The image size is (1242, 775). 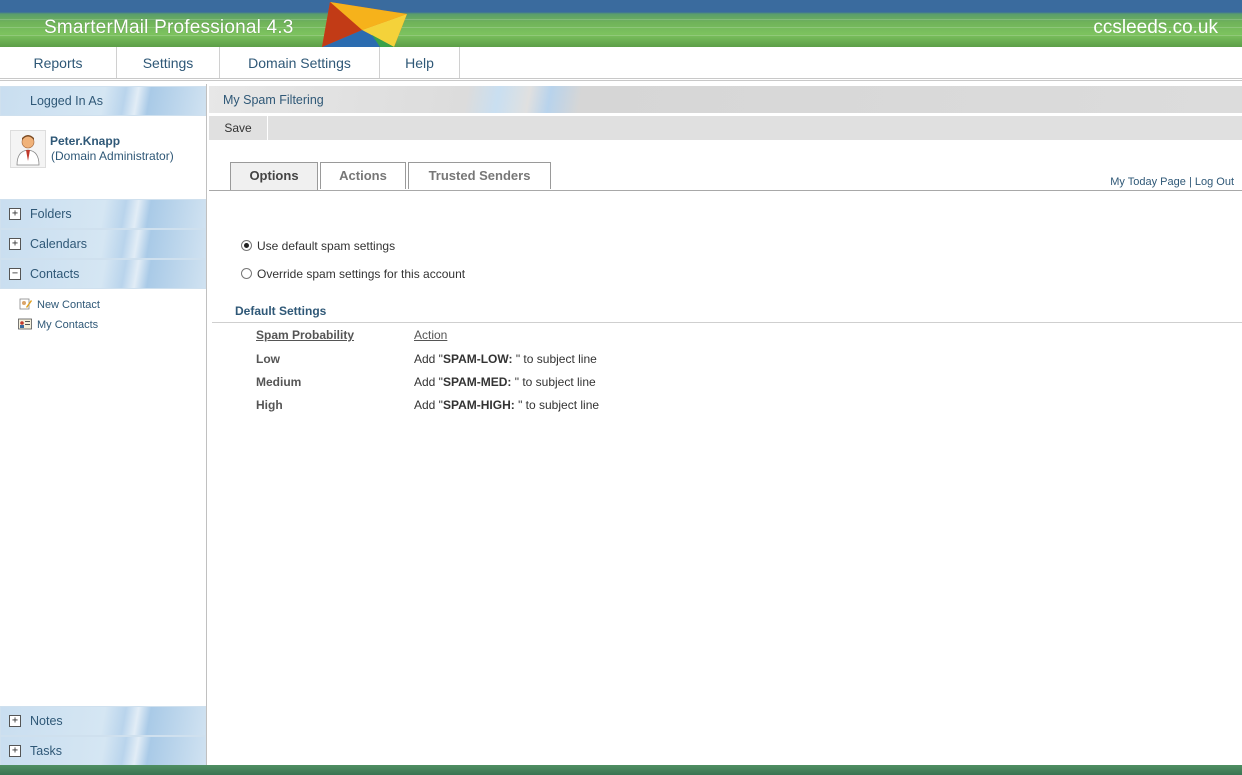 I want to click on sidebar-section-label: Tasks, so click(x=46, y=751).